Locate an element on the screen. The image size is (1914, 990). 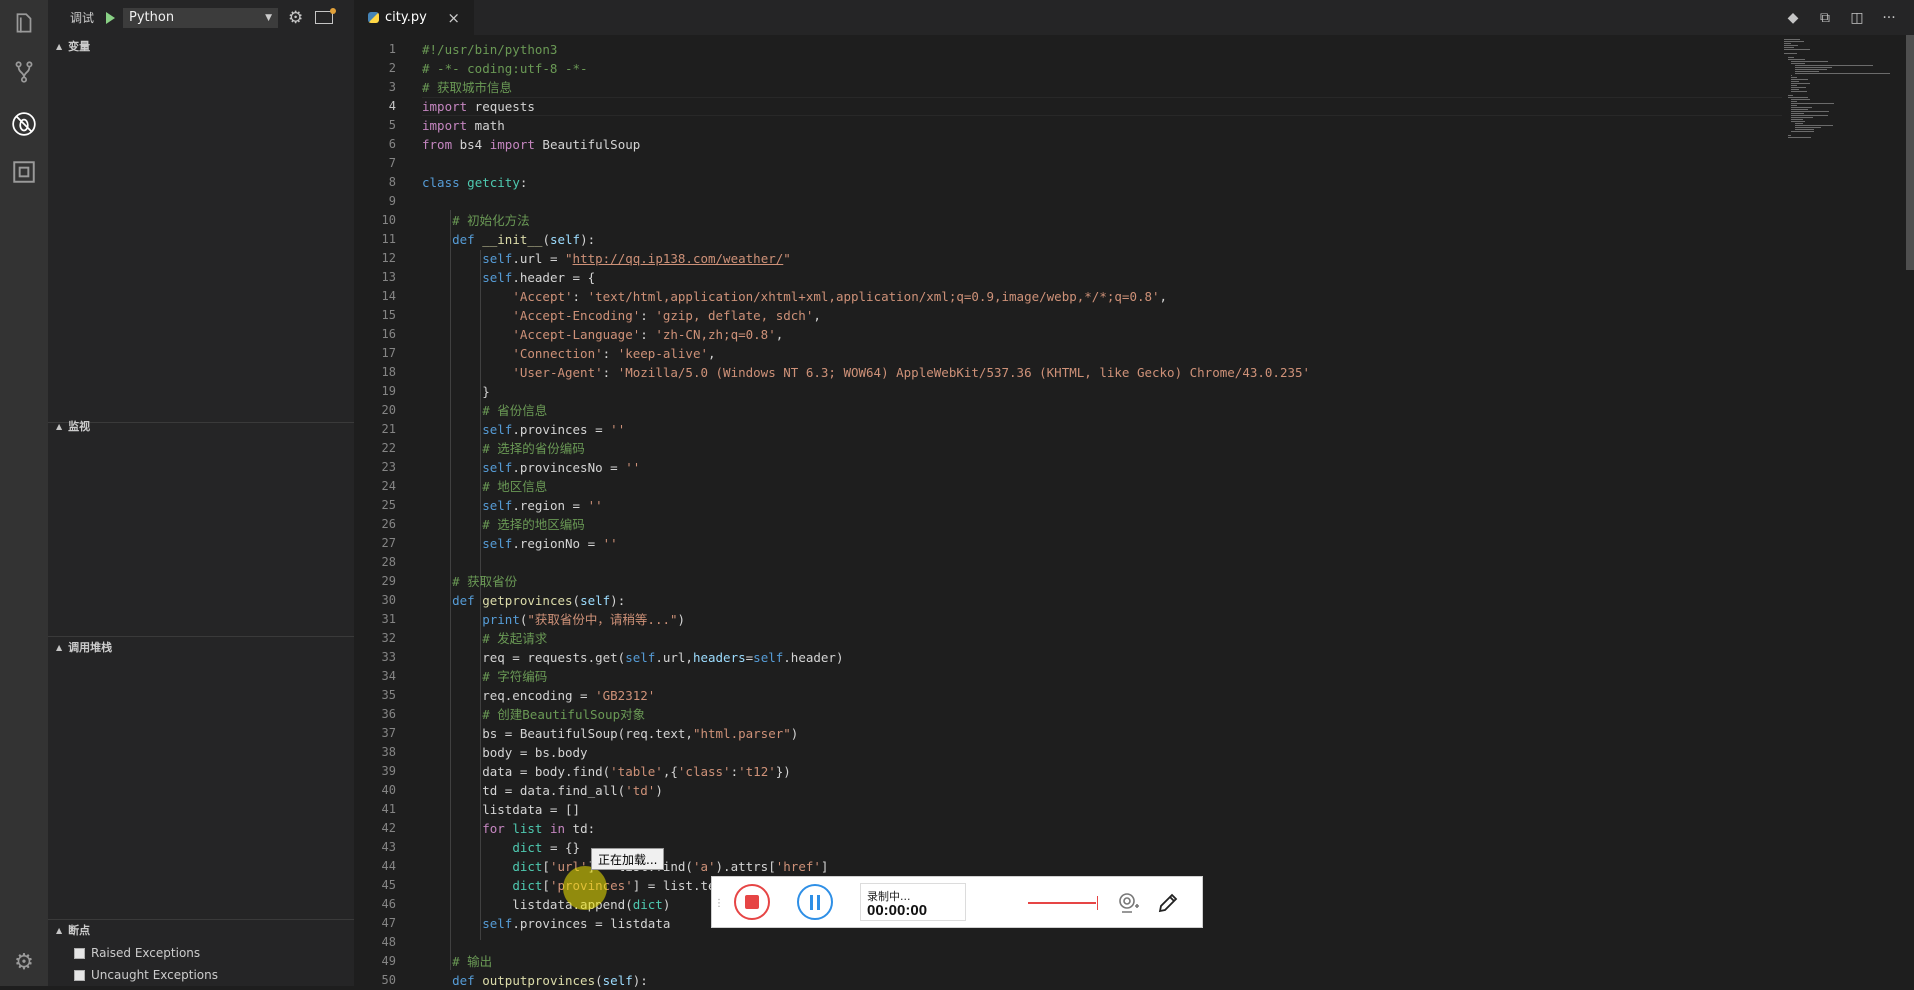
code-line: } is located at coordinates (456, 391).